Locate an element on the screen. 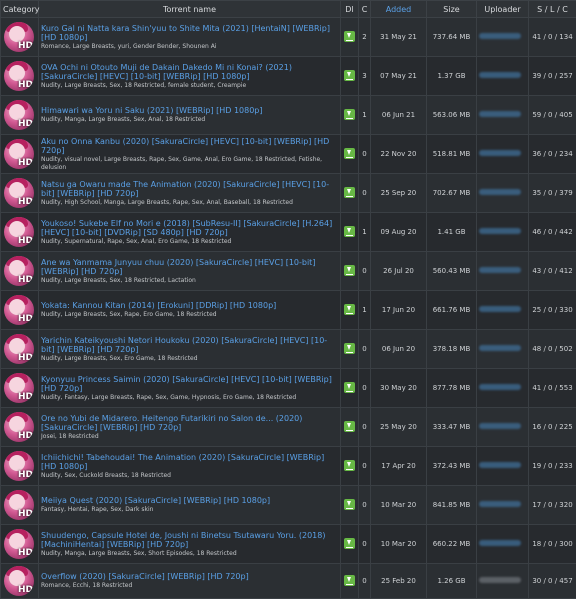  torrent-tags: Romance, Ecchi, 18 Restricted is located at coordinates (189, 586).